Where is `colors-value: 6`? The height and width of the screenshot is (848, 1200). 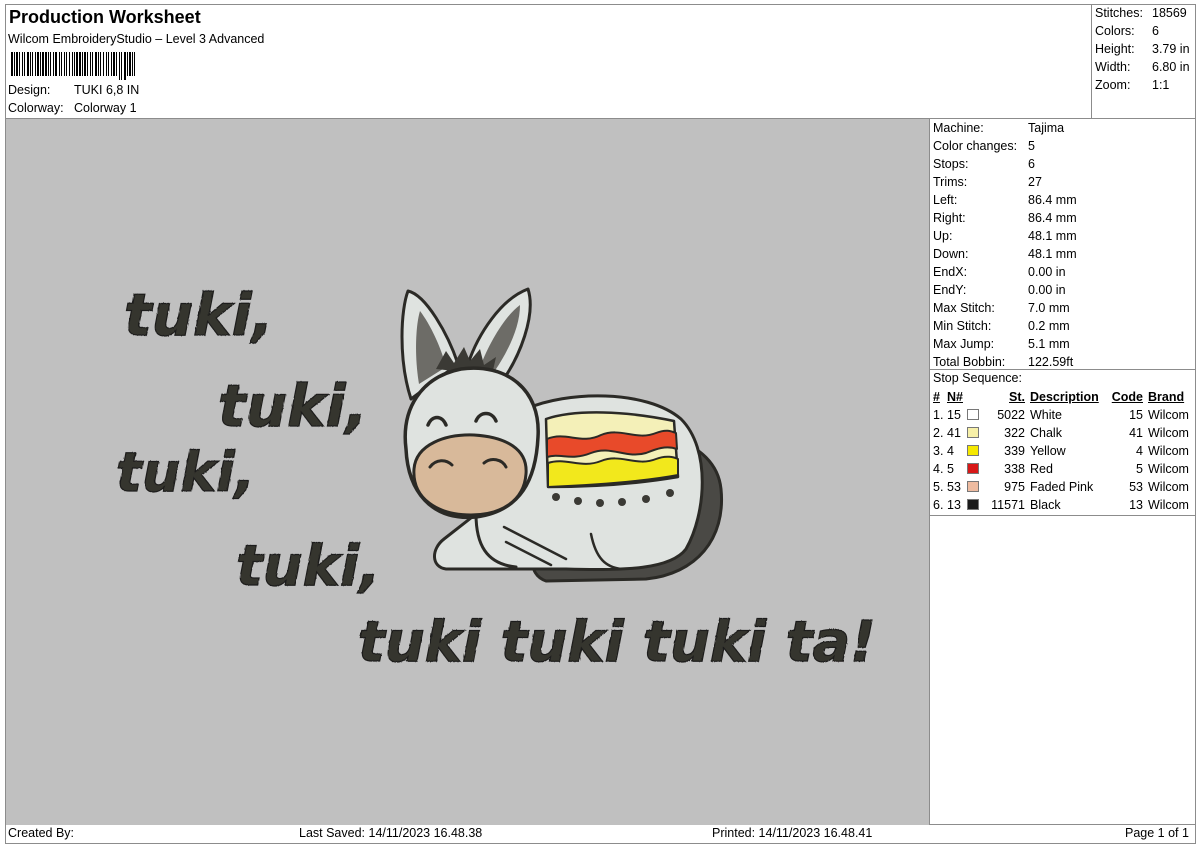 colors-value: 6 is located at coordinates (1155, 31).